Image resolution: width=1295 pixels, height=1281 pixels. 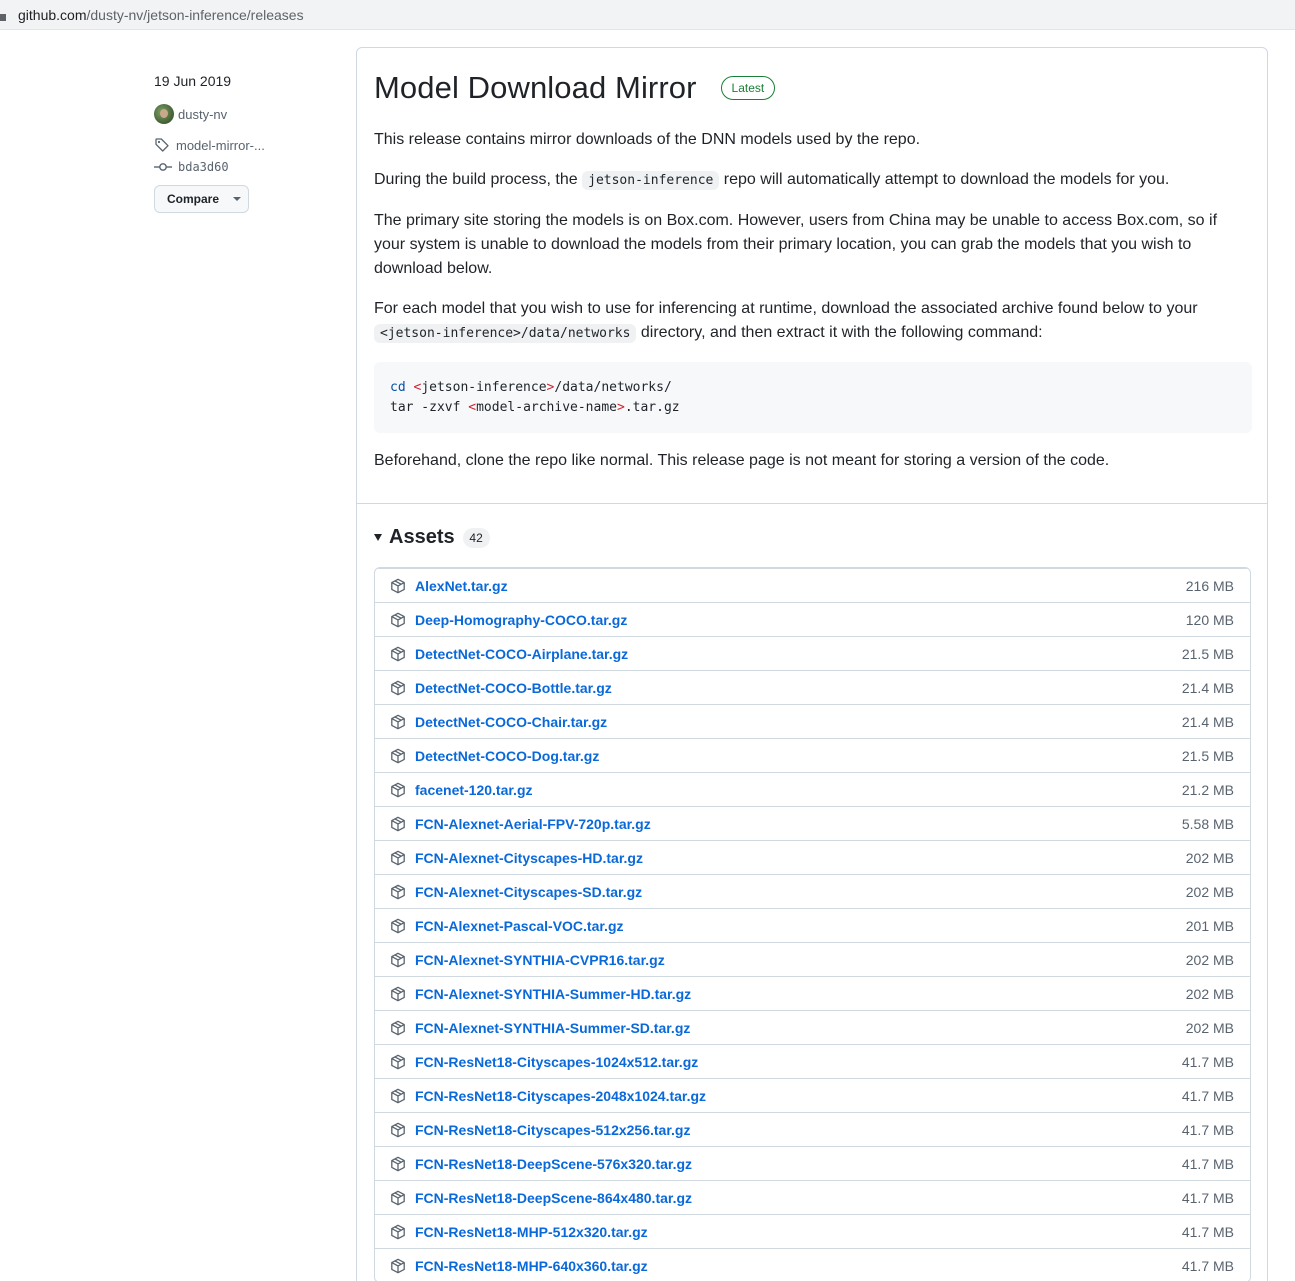 What do you see at coordinates (203, 167) in the screenshot?
I see `commit-sha: bda3d60` at bounding box center [203, 167].